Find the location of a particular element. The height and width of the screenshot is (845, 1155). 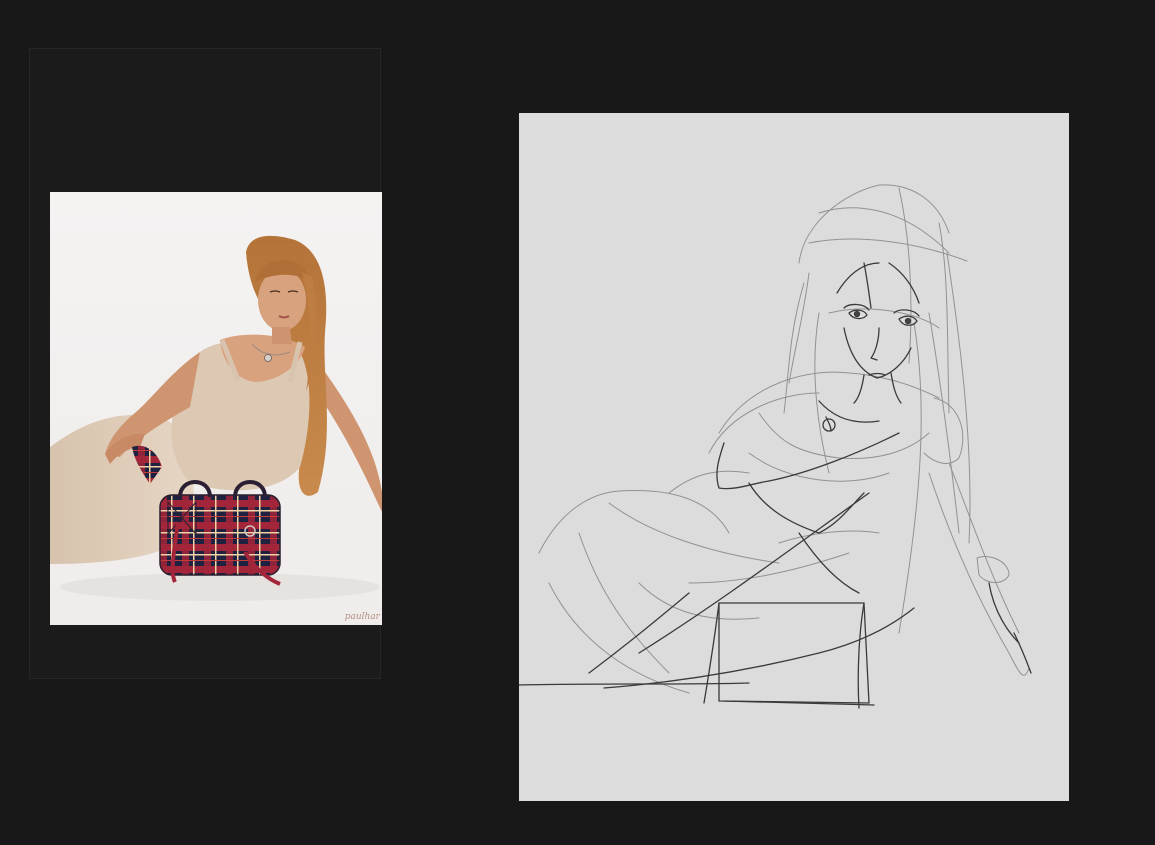

reference-photo-illustration is located at coordinates (216, 408).